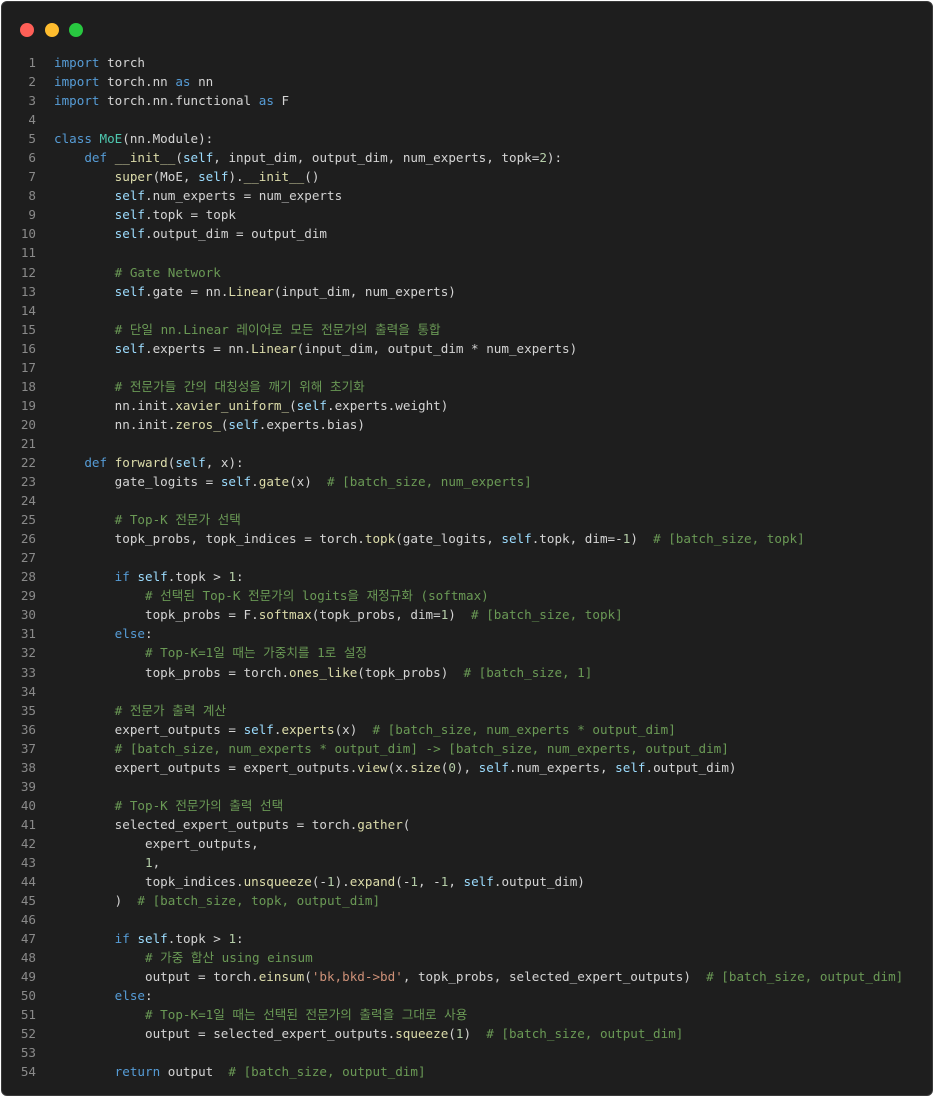 This screenshot has width=935, height=1098. I want to click on line-number: 34, so click(28, 691).